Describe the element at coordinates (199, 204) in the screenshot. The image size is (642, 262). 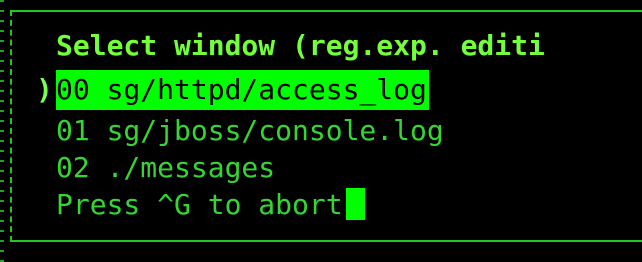
I see `abort-prompt-text: Press ^G to abort` at that location.